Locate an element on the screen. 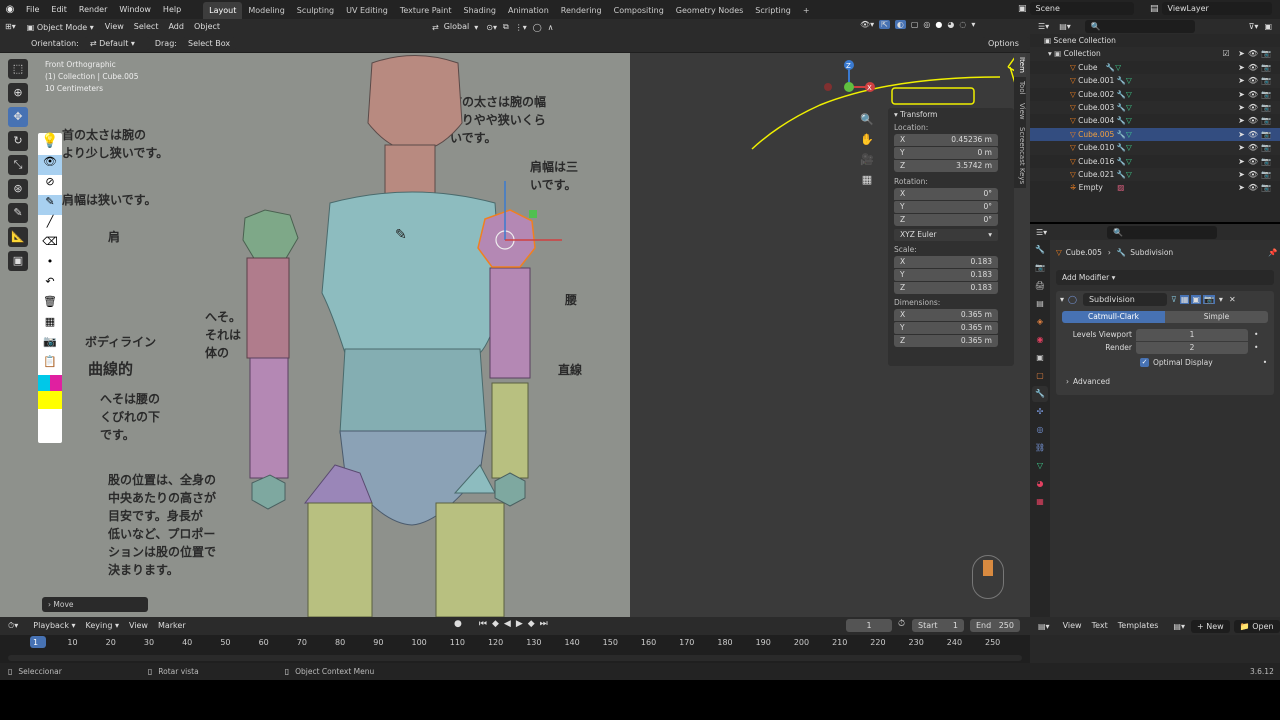 This screenshot has width=1280, height=720. color-swatch is located at coordinates (50, 383).